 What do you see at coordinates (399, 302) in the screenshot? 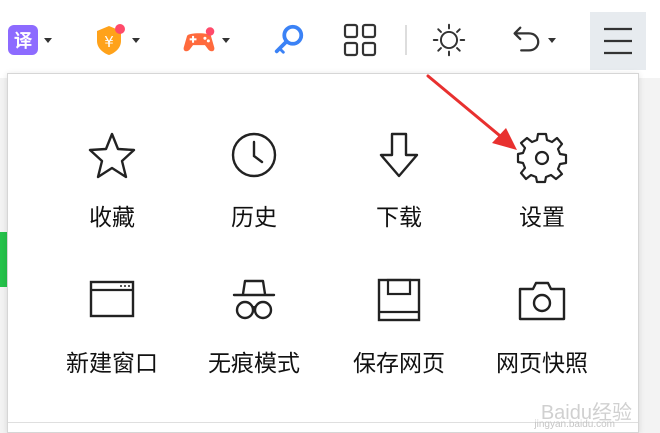
I see `save-page-icon` at bounding box center [399, 302].